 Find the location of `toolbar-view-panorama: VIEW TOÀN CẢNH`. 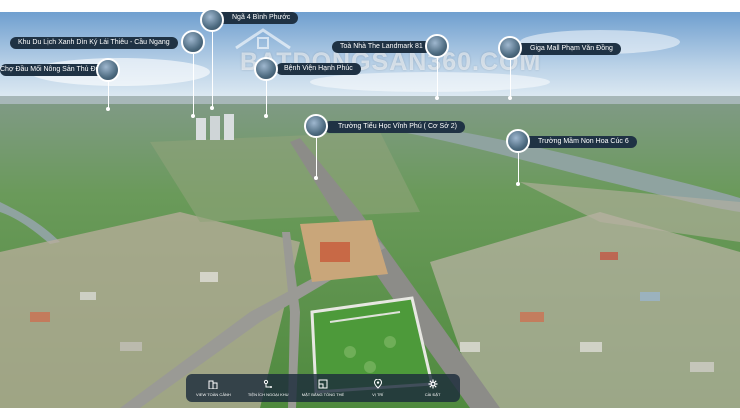

toolbar-view-panorama: VIEW TOÀN CẢNH is located at coordinates (213, 388).